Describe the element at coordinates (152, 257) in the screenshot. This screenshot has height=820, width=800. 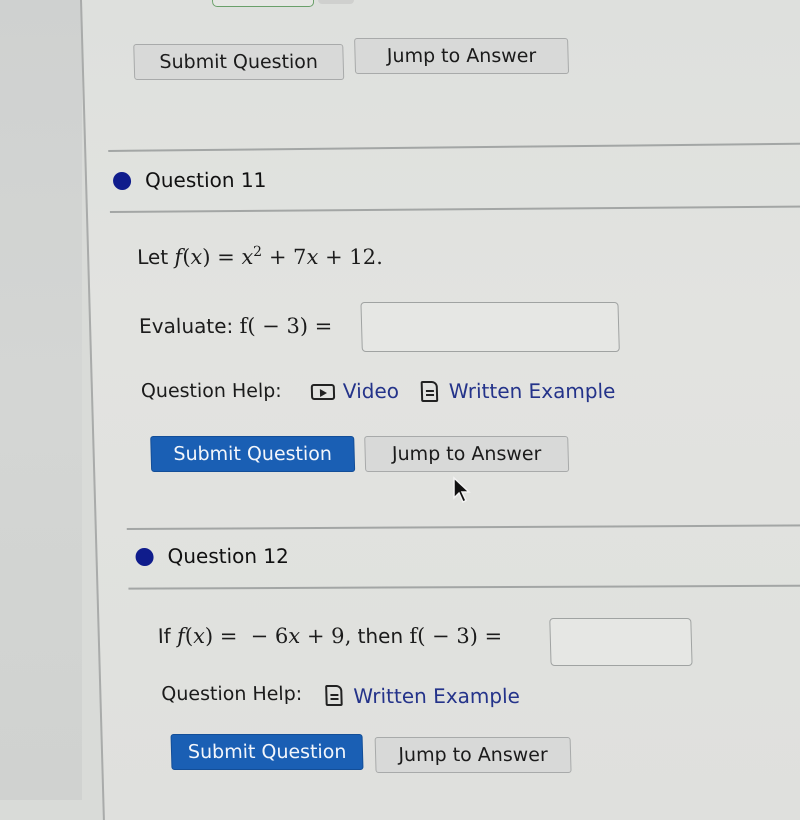
I see `statement-prefix: Let` at that location.